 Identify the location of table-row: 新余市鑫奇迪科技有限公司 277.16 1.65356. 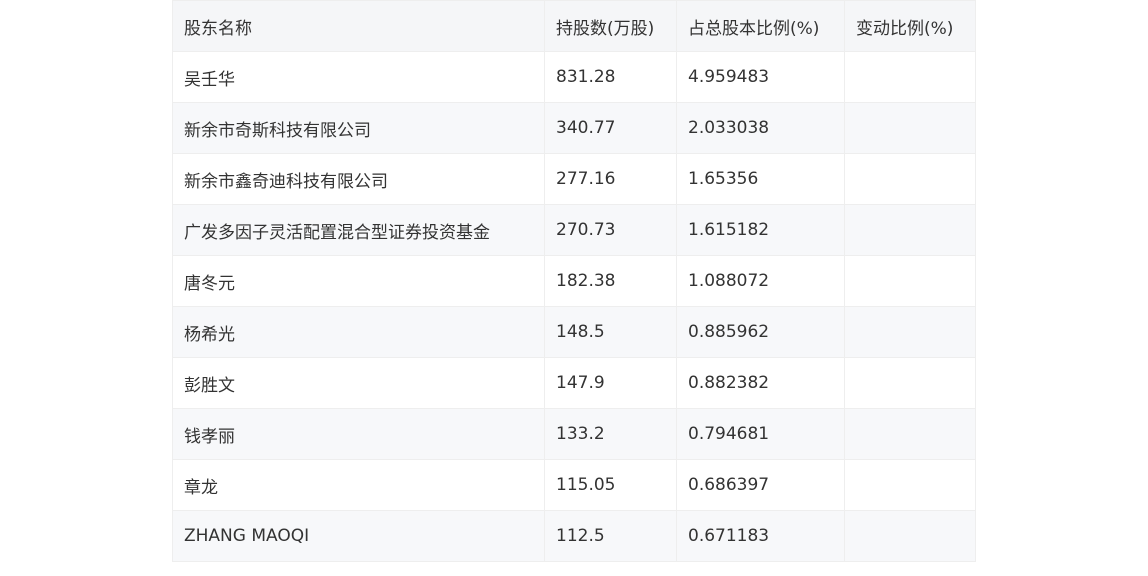
(574, 179).